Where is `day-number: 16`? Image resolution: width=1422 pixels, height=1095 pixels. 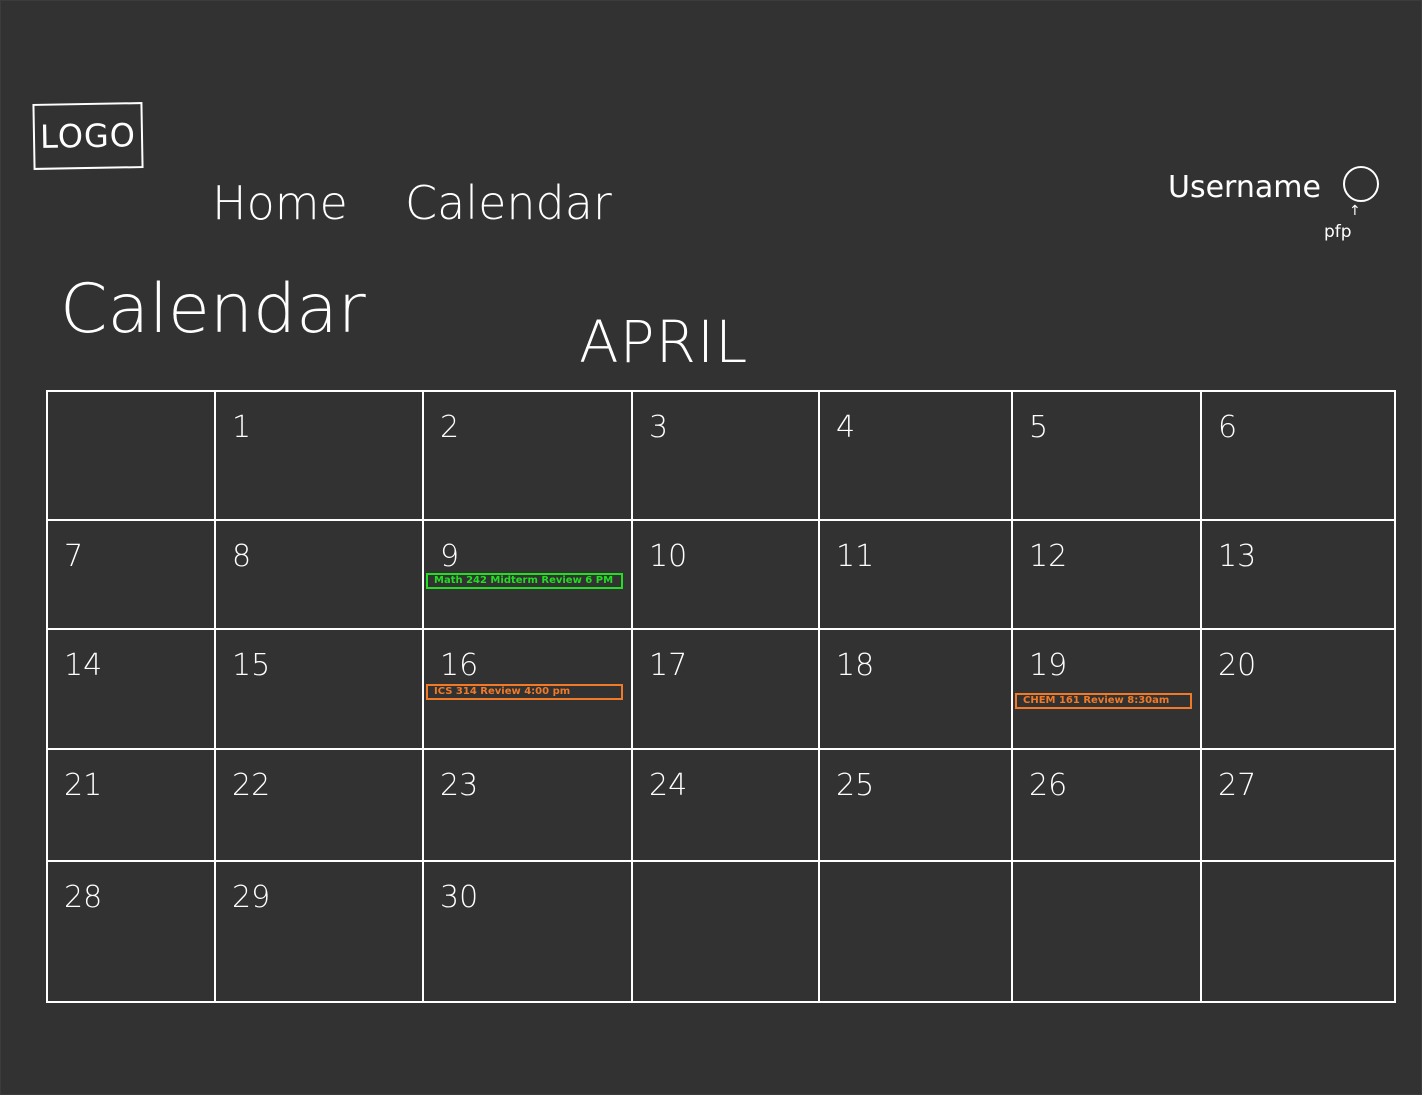
day-number: 16 is located at coordinates (459, 665).